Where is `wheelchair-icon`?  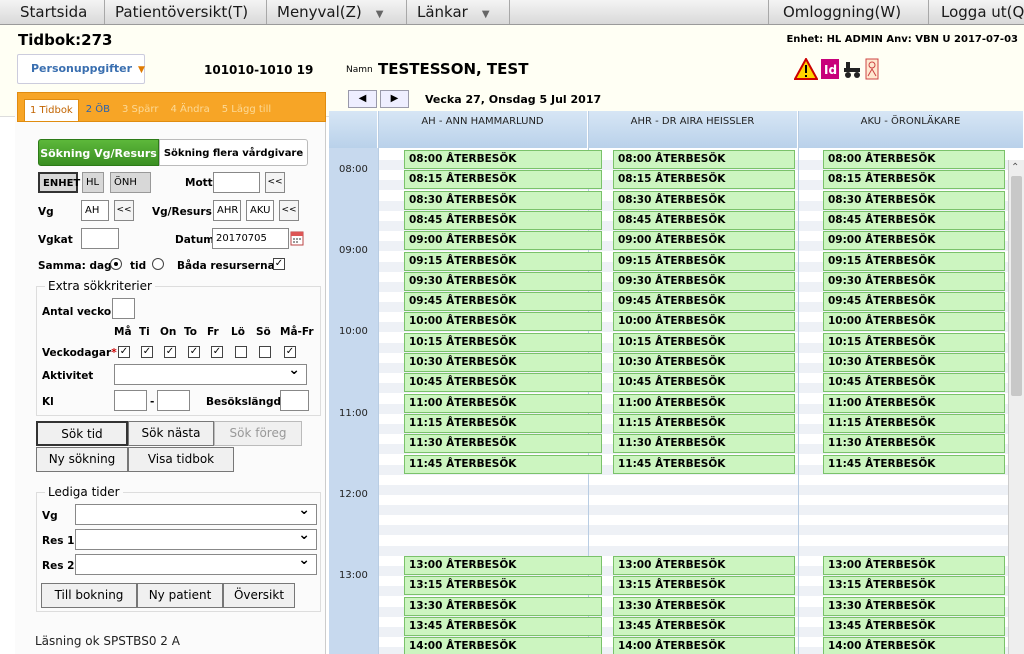
wheelchair-icon is located at coordinates (852, 69).